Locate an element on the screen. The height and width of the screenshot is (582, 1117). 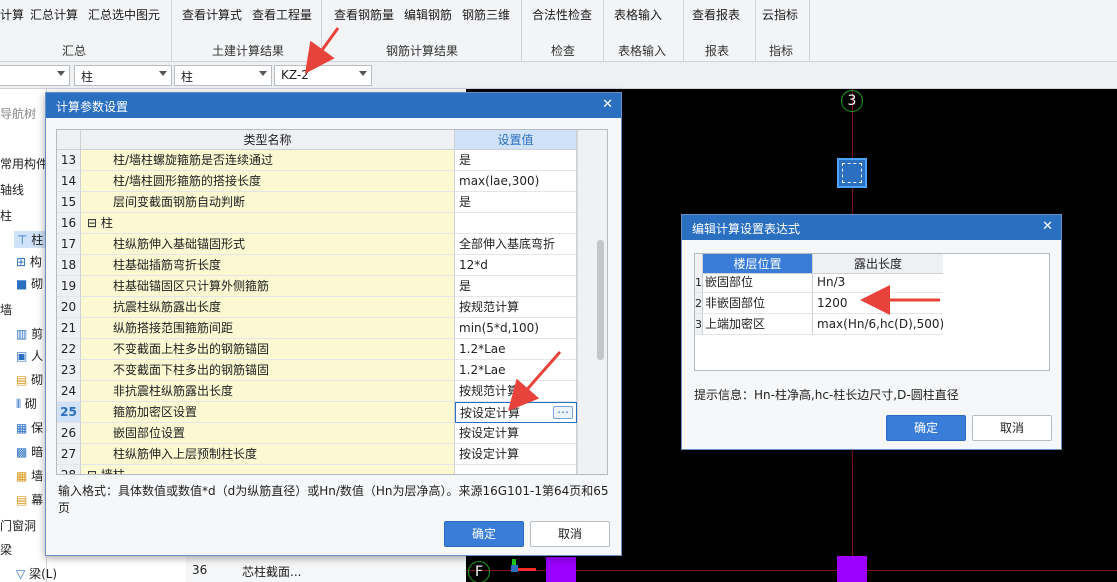
arrow-to-stirrup-setting is located at coordinates (535, 381).